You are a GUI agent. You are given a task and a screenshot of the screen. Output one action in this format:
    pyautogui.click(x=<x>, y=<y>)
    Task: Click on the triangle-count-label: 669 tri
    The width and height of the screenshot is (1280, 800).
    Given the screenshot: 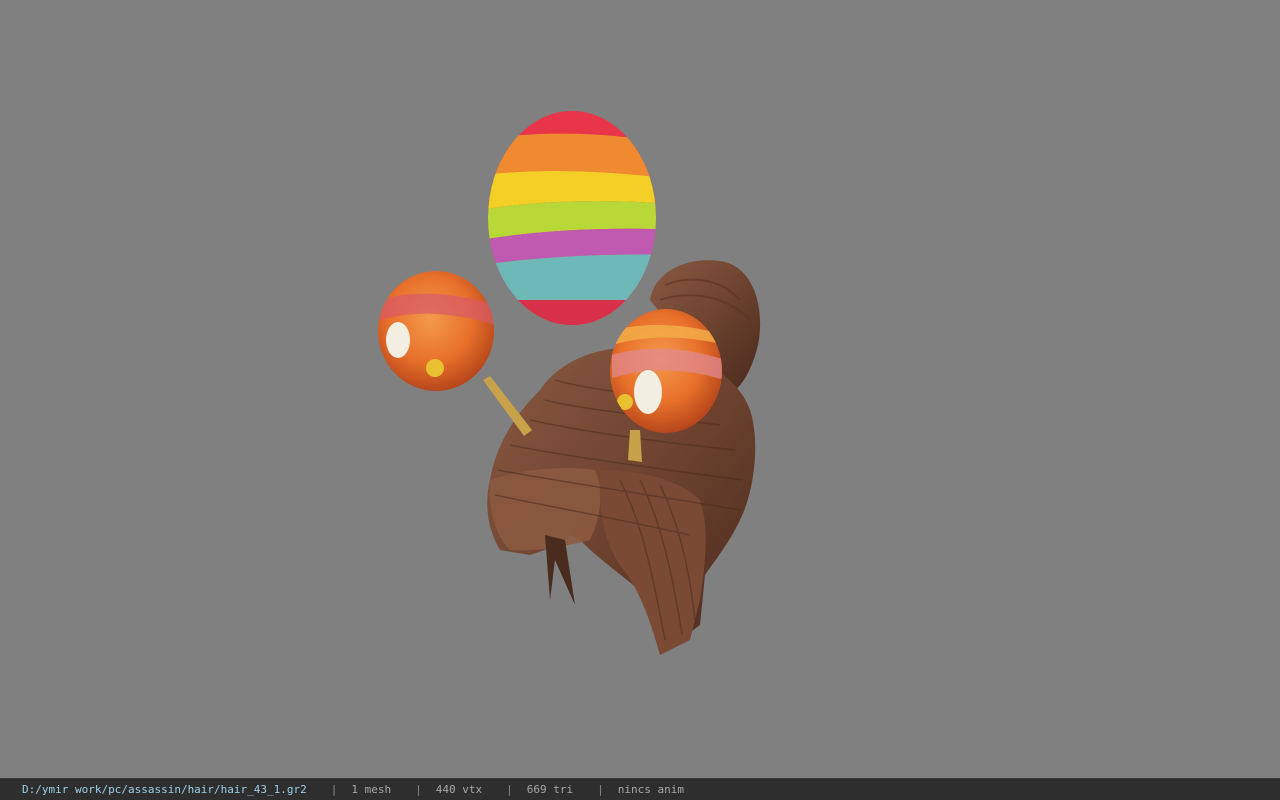 What is the action you would take?
    pyautogui.click(x=550, y=789)
    